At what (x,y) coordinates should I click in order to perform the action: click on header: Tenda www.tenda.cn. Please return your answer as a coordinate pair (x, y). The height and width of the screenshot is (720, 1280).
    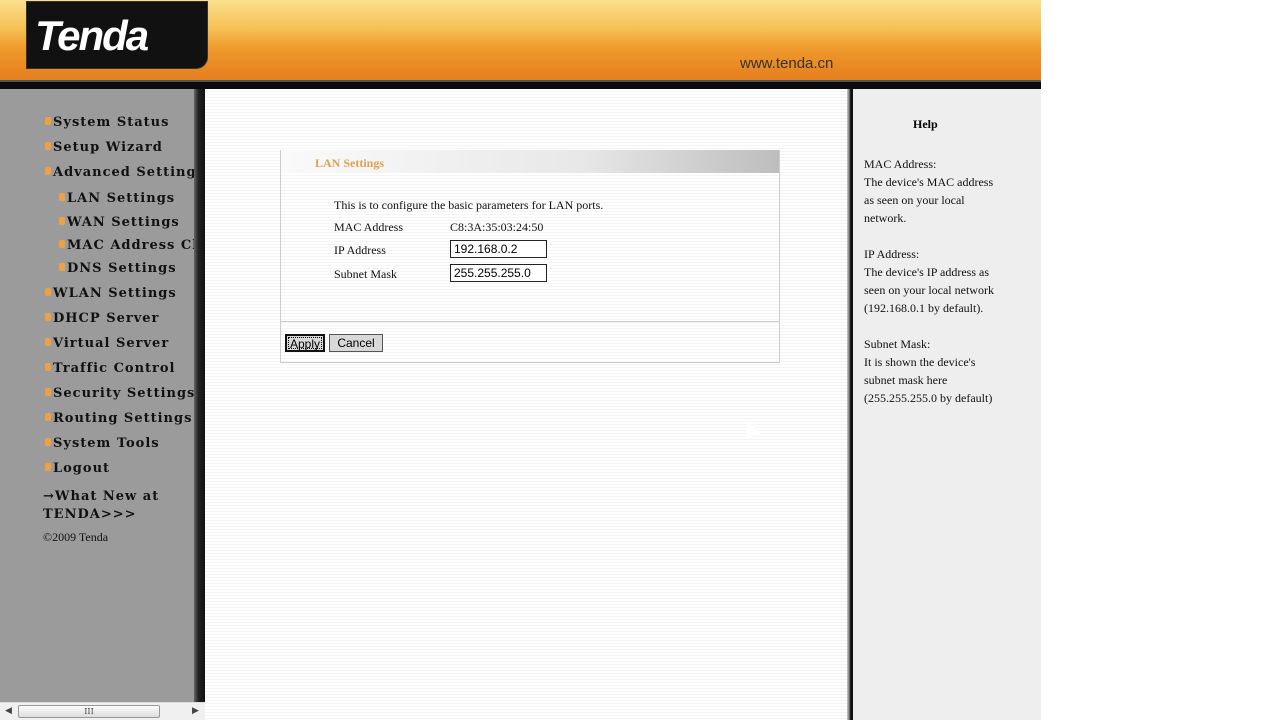
    Looking at the image, I should click on (520, 40).